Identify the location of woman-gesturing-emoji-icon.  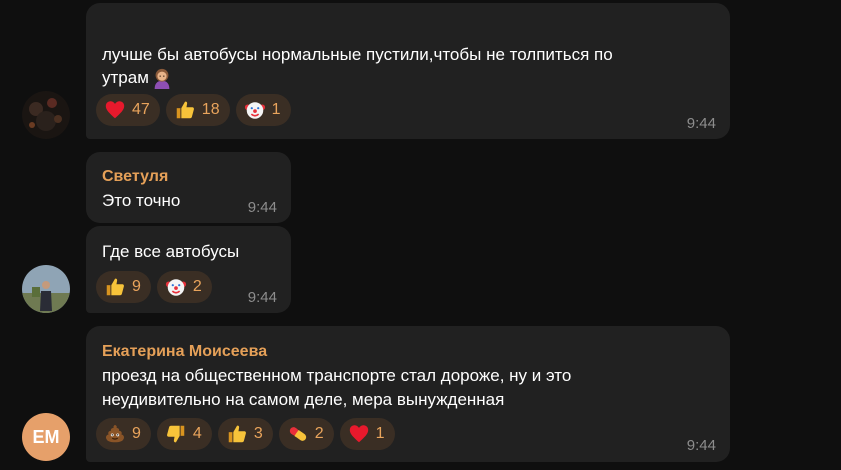
(162, 78).